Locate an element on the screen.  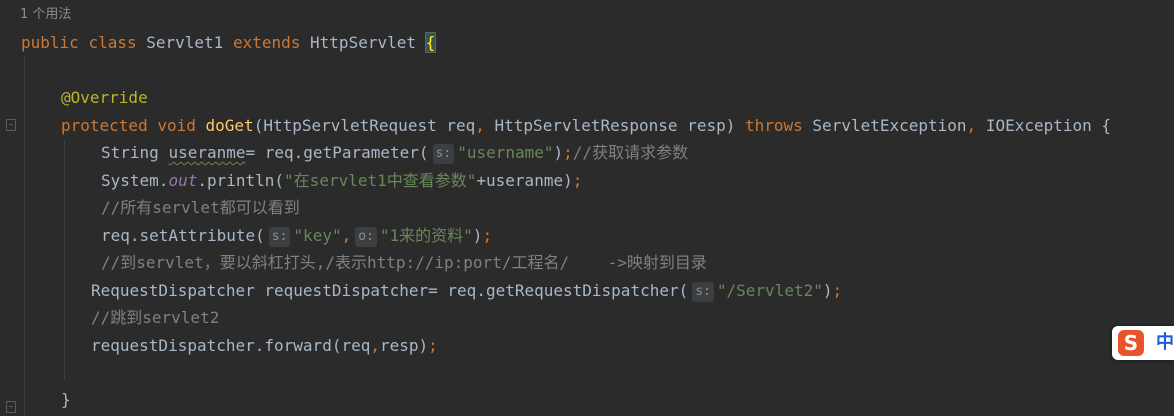
keyword: void is located at coordinates (176, 125).